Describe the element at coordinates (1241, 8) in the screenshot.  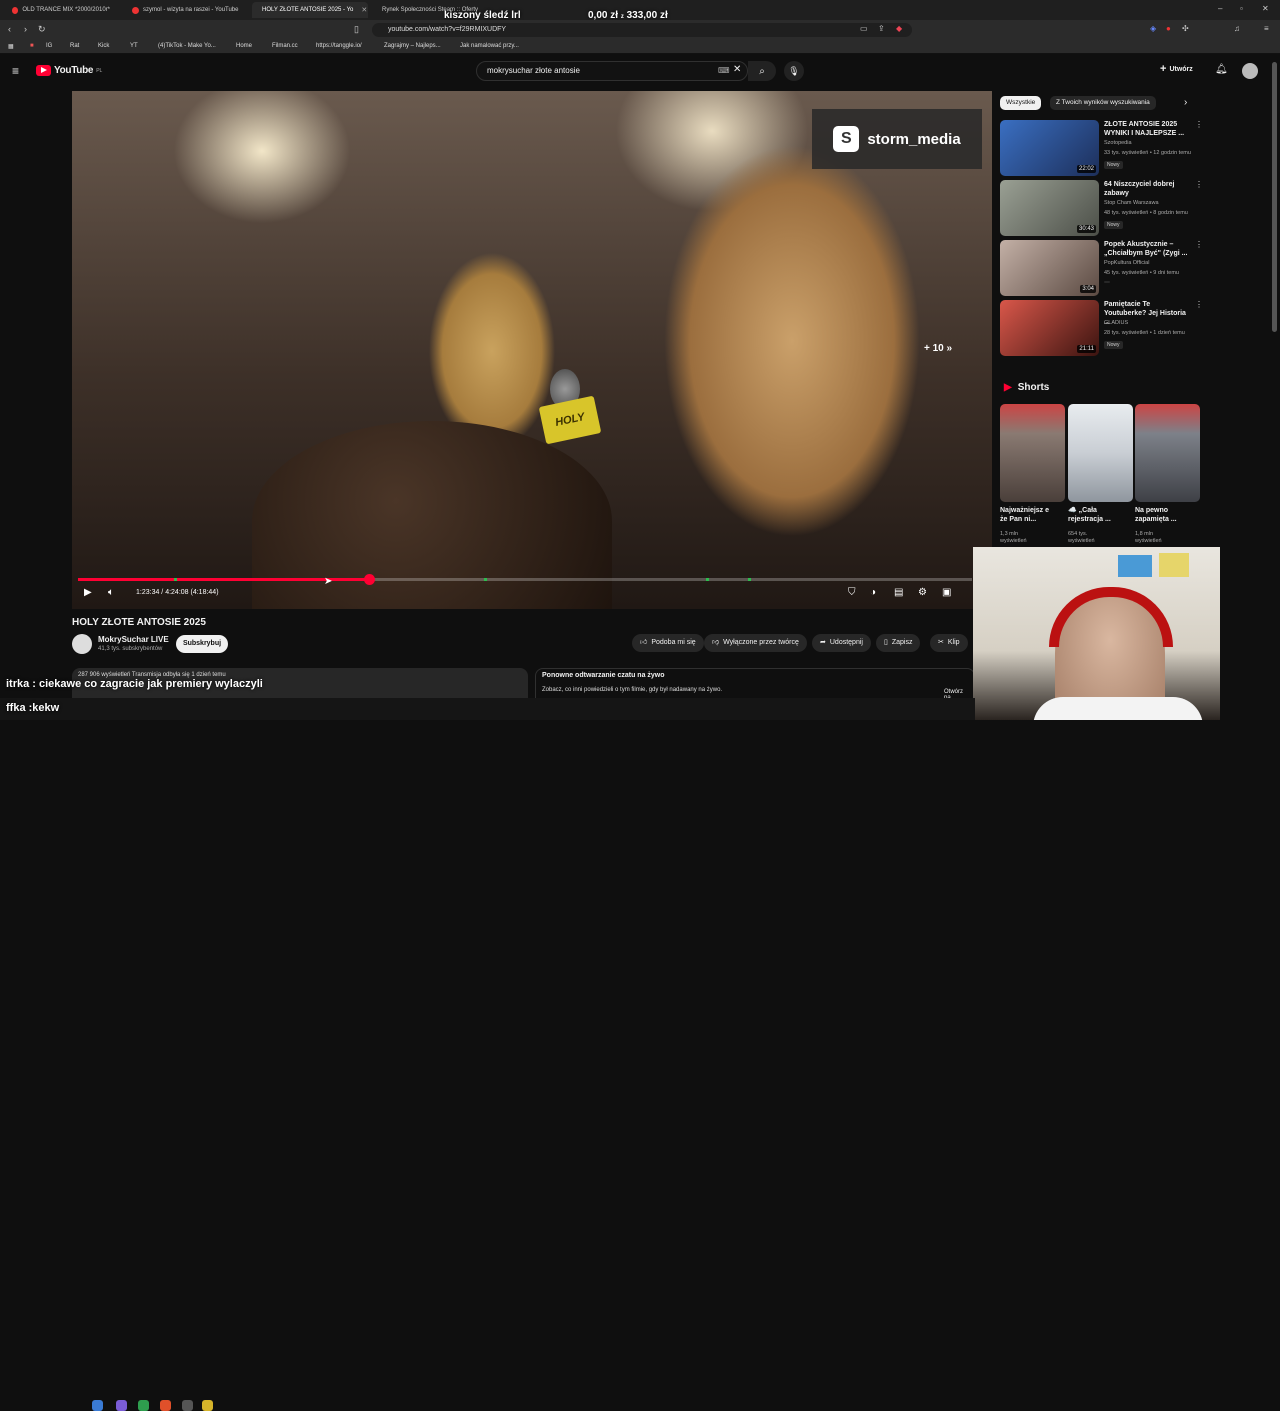
I see `maximize-icon: ▫` at that location.